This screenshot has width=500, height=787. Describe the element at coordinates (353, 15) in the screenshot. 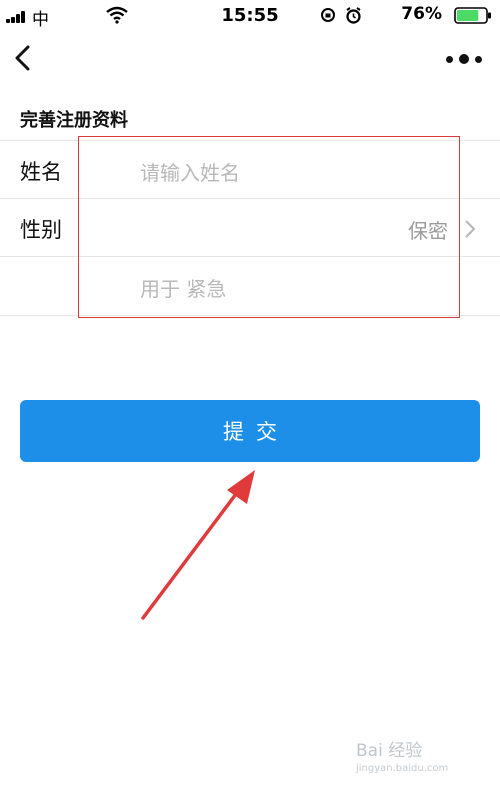

I see `alarm-icon` at that location.